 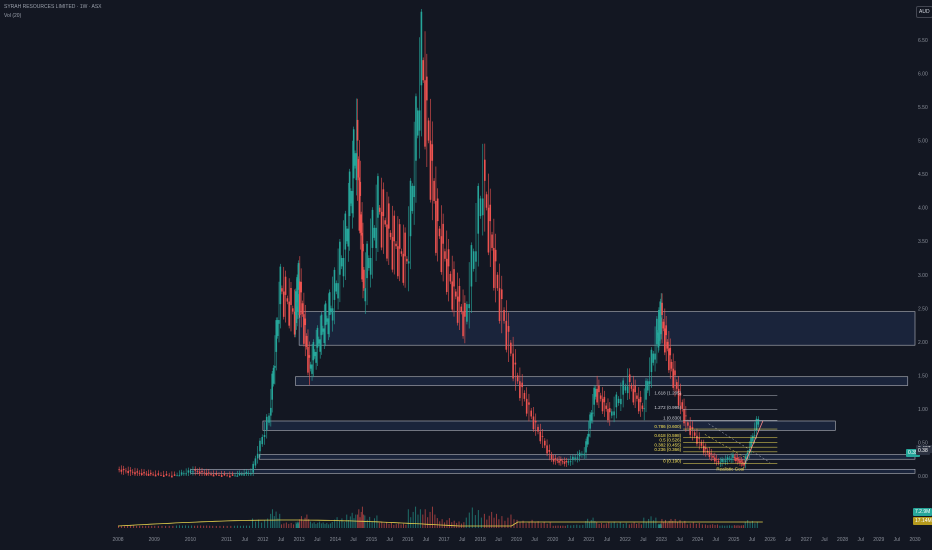 What do you see at coordinates (878, 540) in the screenshot?
I see `x-tick-label: 2029` at bounding box center [878, 540].